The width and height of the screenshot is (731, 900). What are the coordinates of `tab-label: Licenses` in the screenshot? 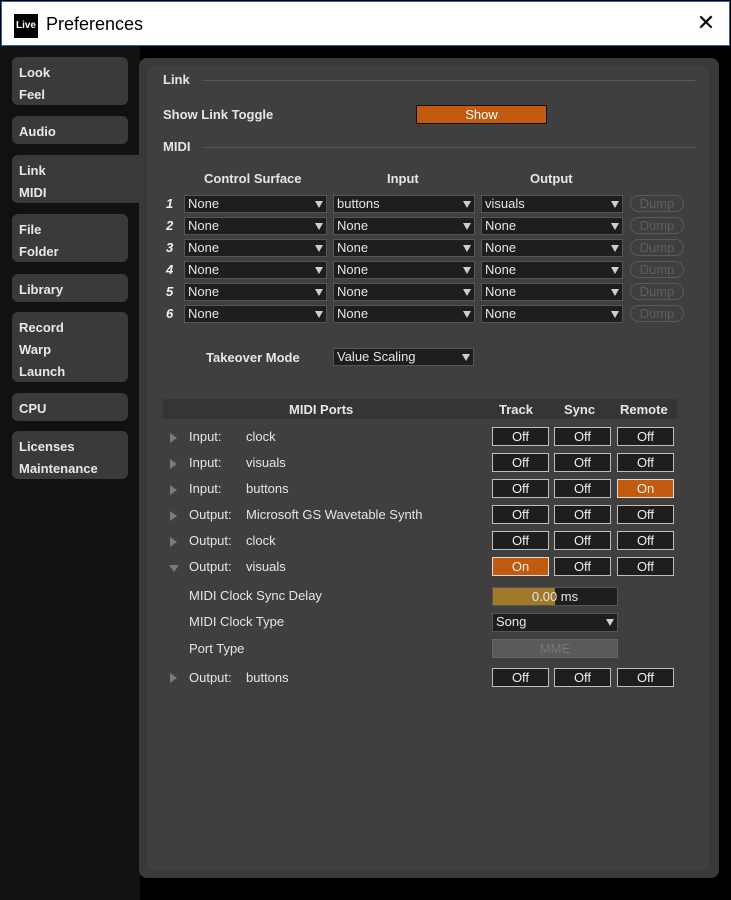 It's located at (47, 446).